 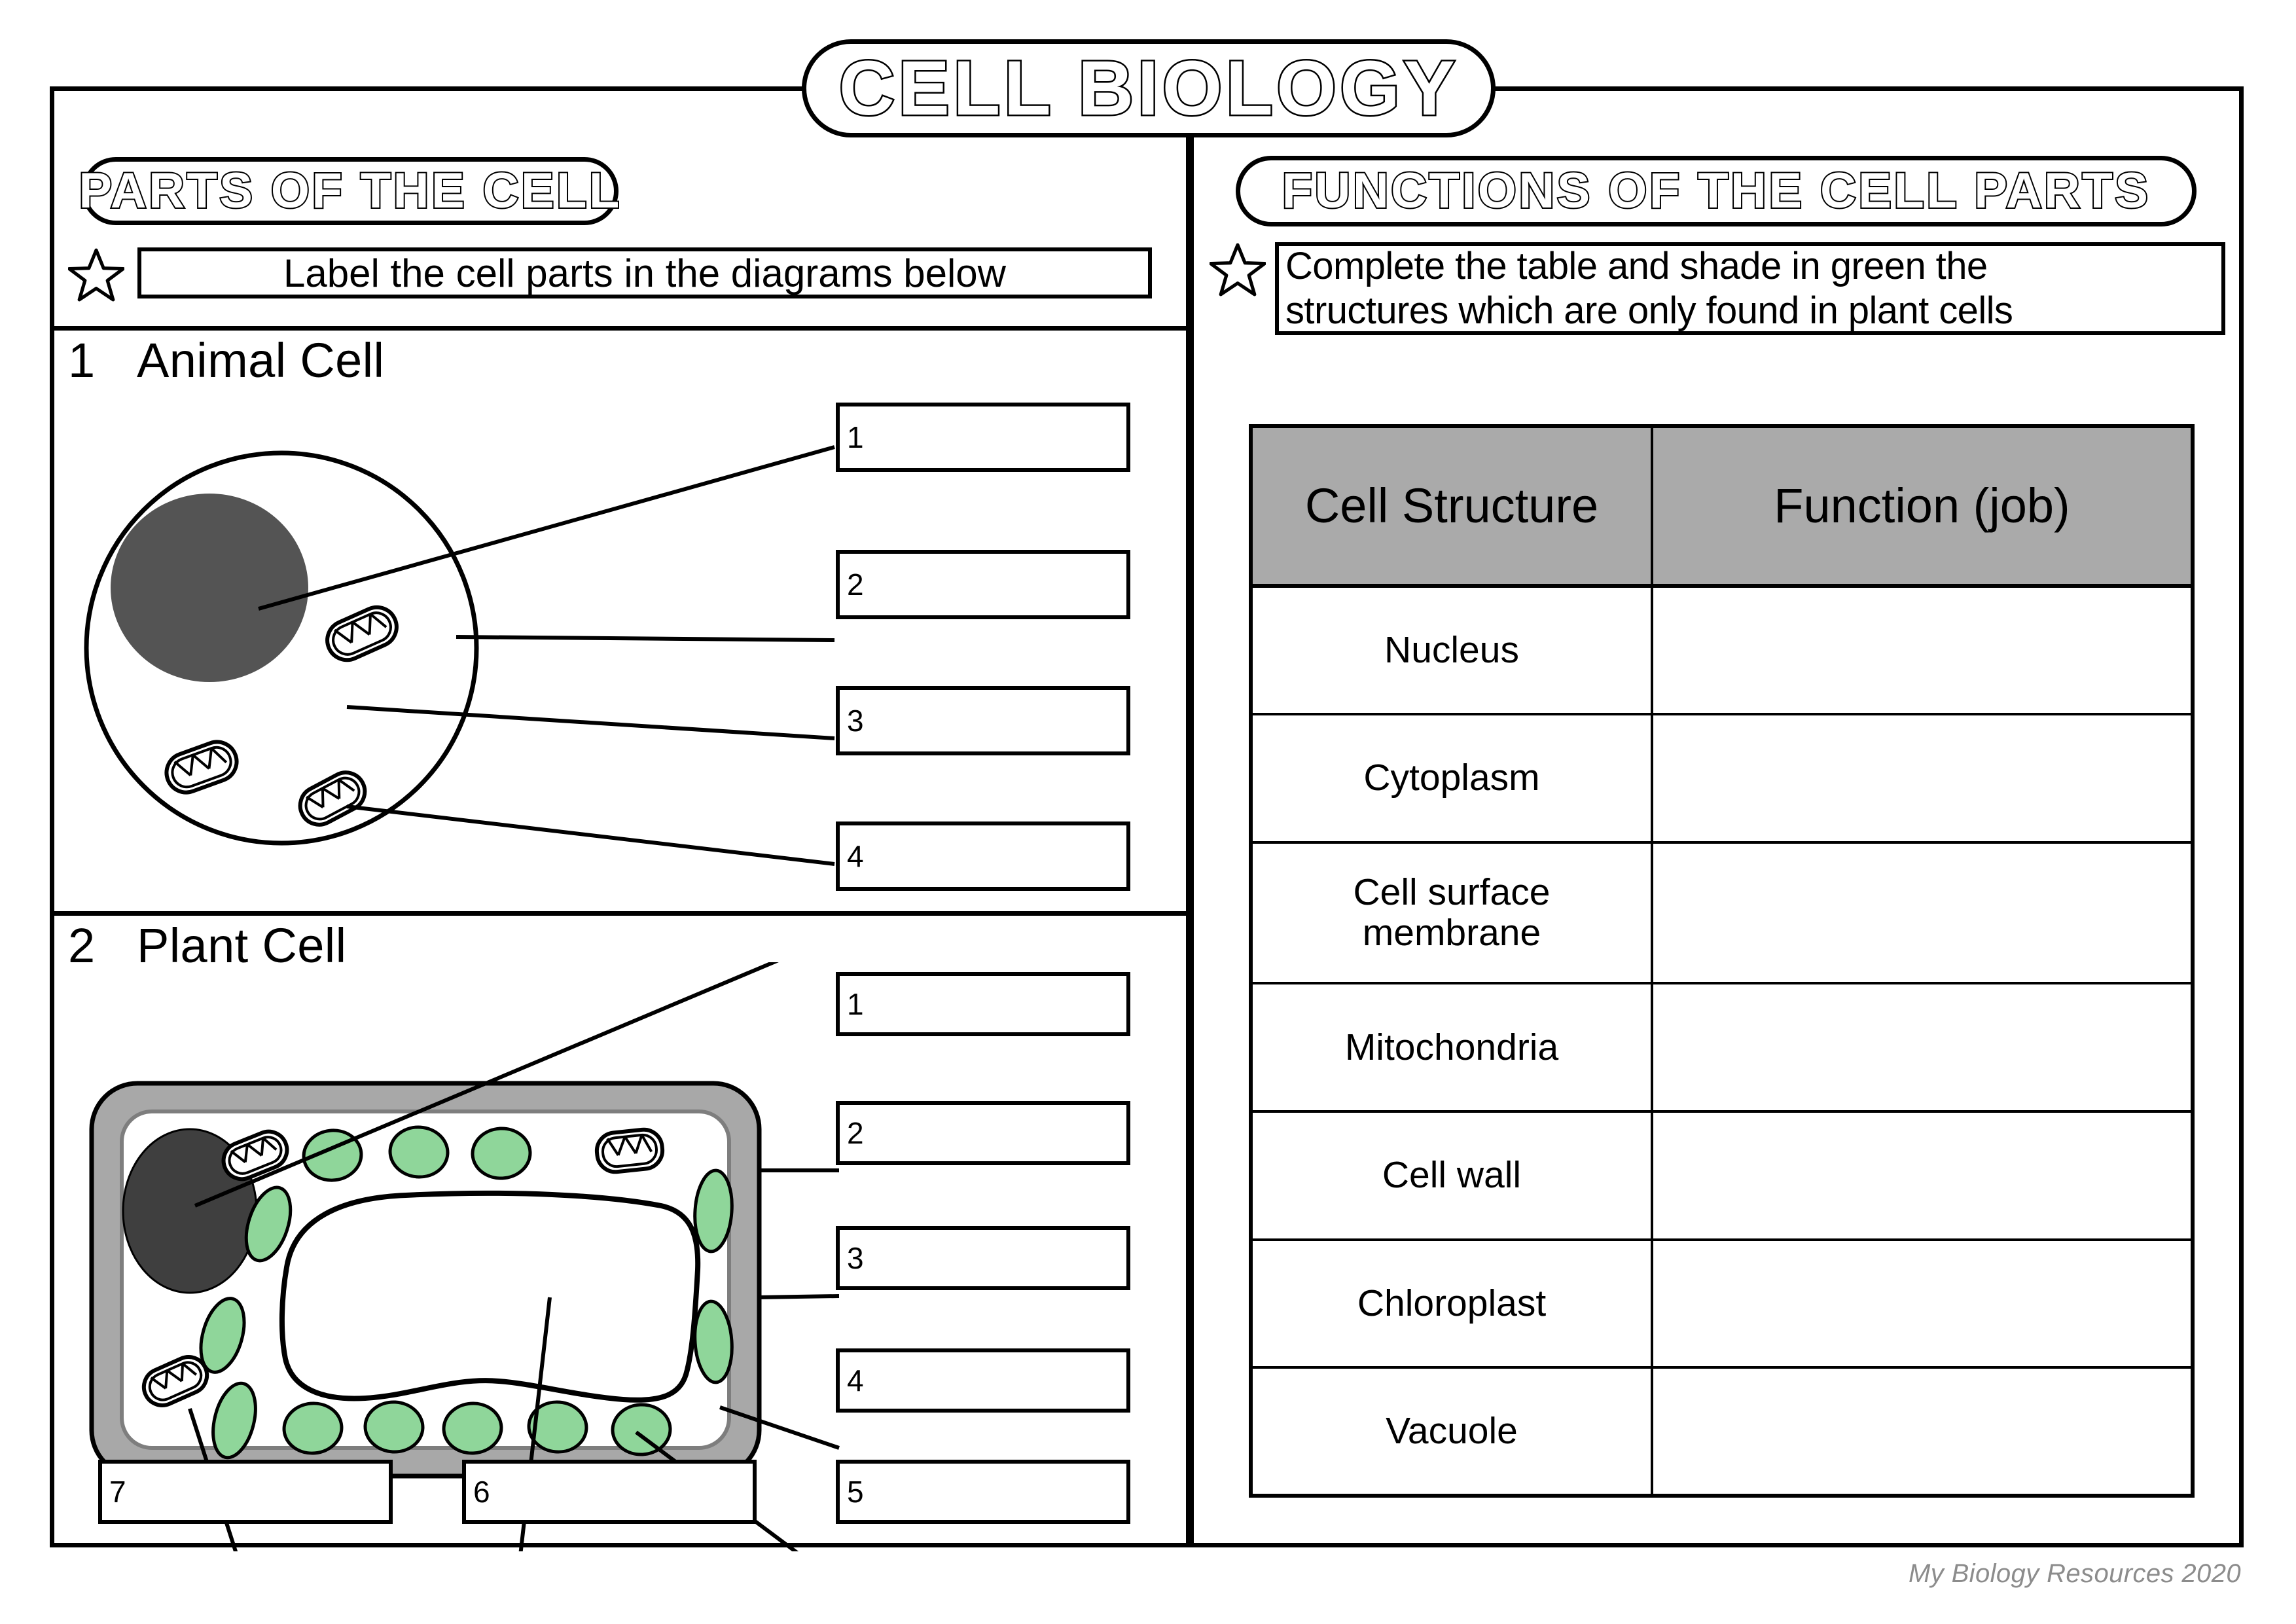 I want to click on animal-cell-diagram, so click(x=459, y=655).